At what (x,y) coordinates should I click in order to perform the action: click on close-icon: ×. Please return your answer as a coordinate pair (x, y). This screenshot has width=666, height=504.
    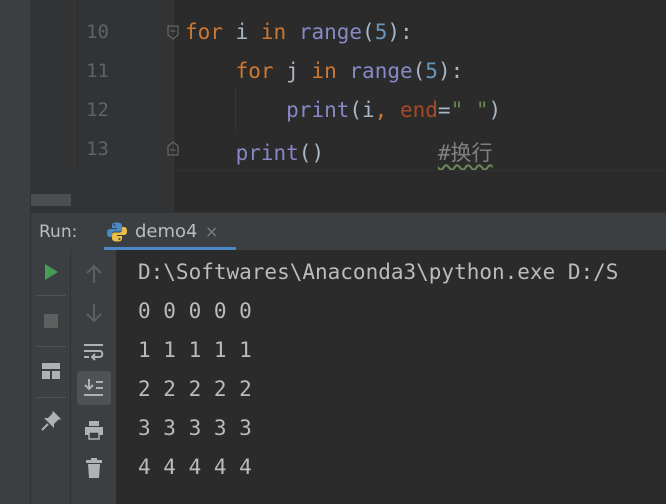
    Looking at the image, I should click on (211, 231).